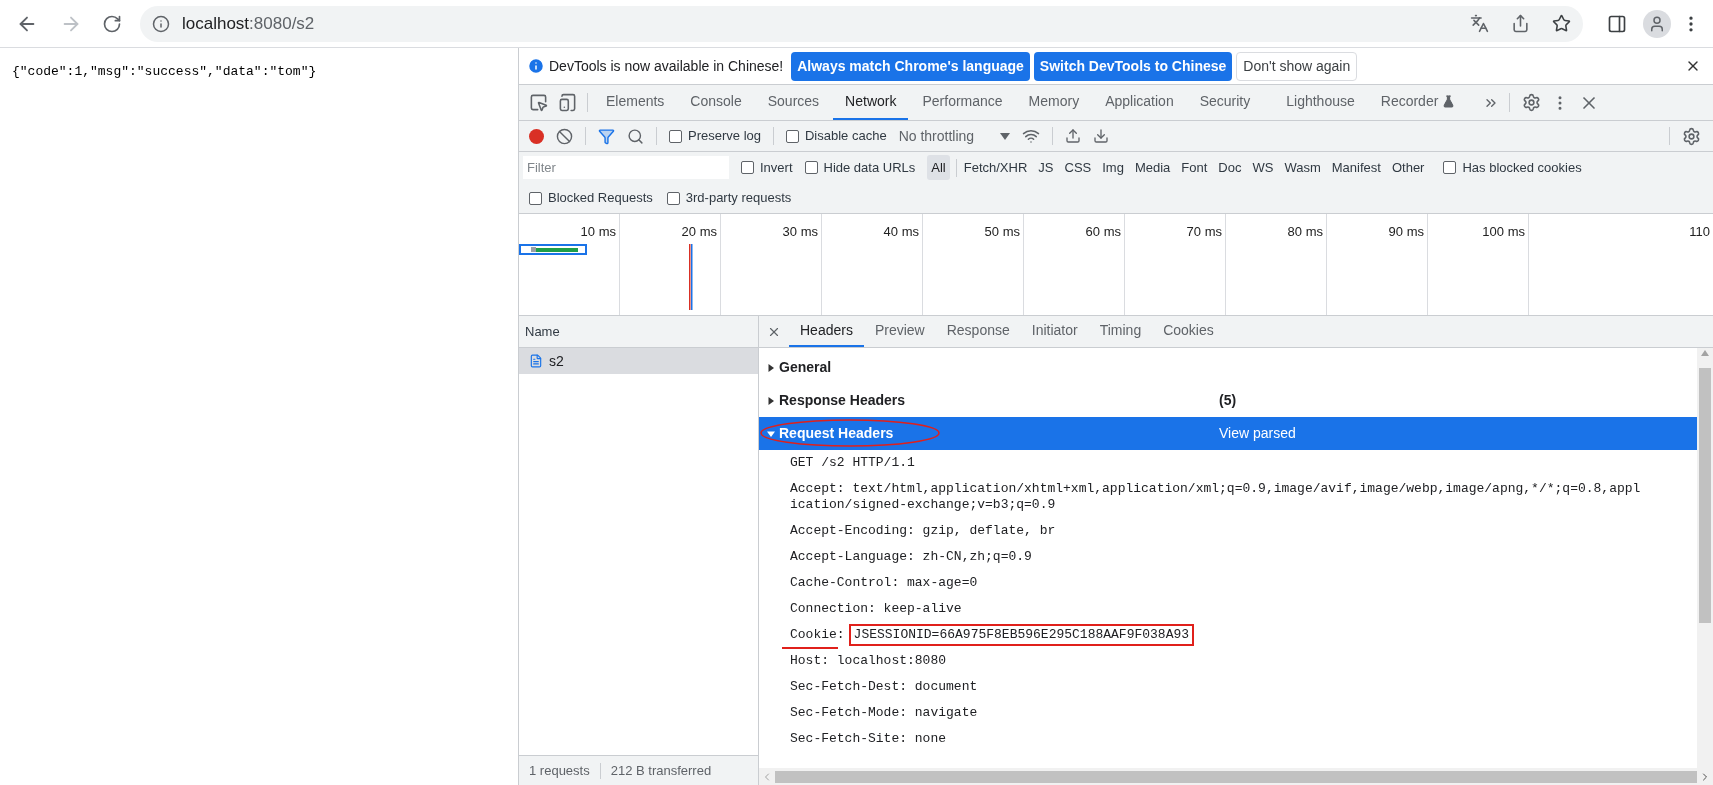 This screenshot has width=1713, height=785. What do you see at coordinates (1320, 102) in the screenshot?
I see `panel-tab: Lighthouse` at bounding box center [1320, 102].